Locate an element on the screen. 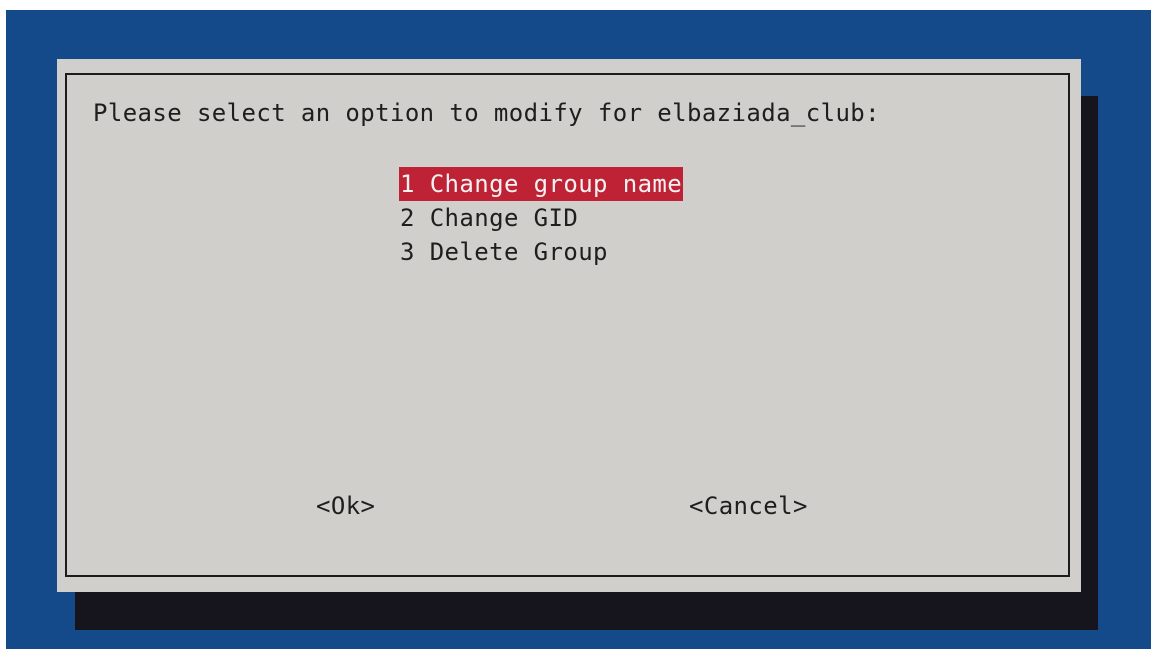 The image size is (1151, 649). cancel-button: <Cancel> is located at coordinates (748, 506).